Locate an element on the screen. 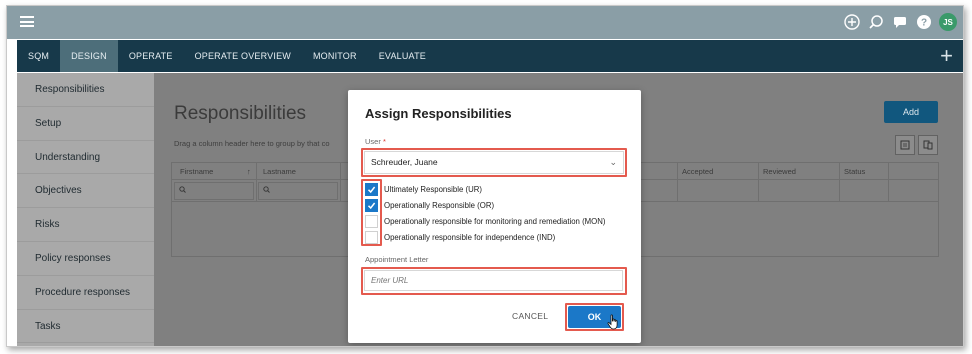 This screenshot has height=354, width=972. tab-sqm: SQM is located at coordinates (38, 56).